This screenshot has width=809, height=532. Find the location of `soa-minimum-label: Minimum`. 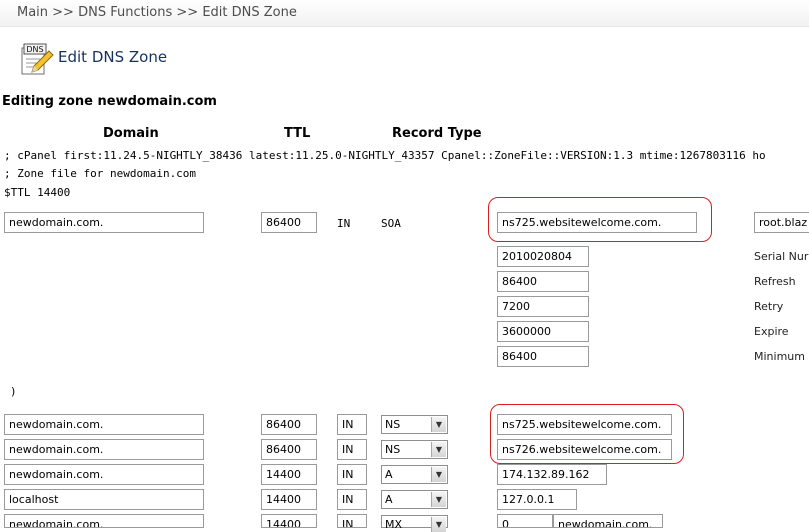

soa-minimum-label: Minimum is located at coordinates (779, 356).